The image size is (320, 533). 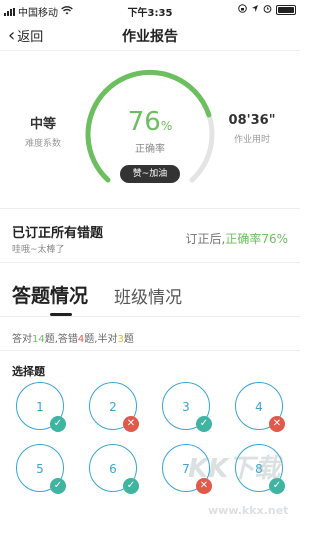 What do you see at coordinates (150, 350) in the screenshot?
I see `summary-divider` at bounding box center [150, 350].